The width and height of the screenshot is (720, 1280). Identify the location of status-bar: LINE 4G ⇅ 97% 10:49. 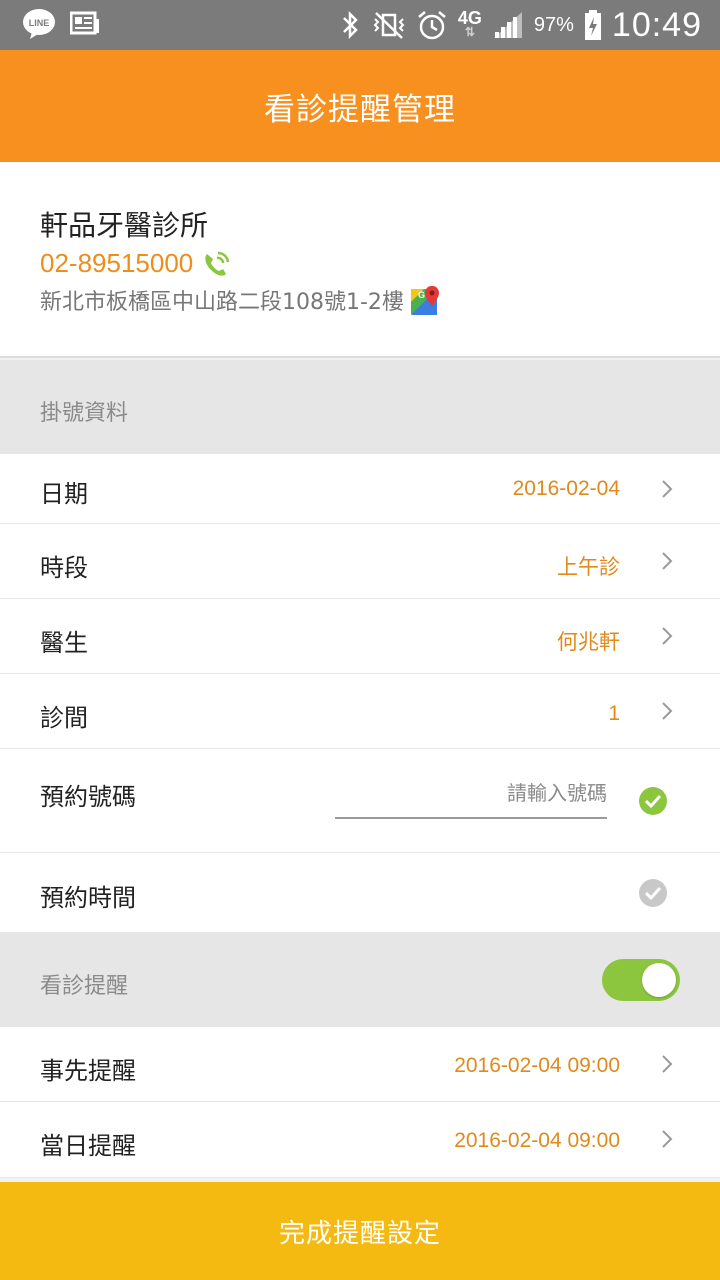
(360, 25).